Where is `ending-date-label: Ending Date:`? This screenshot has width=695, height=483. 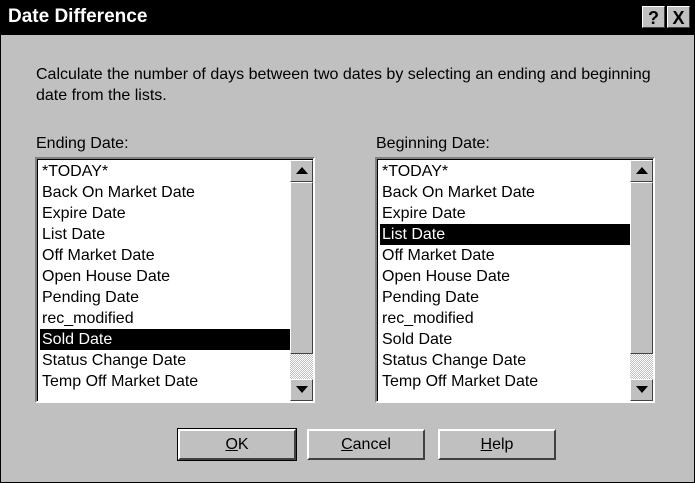
ending-date-label: Ending Date: is located at coordinates (82, 143).